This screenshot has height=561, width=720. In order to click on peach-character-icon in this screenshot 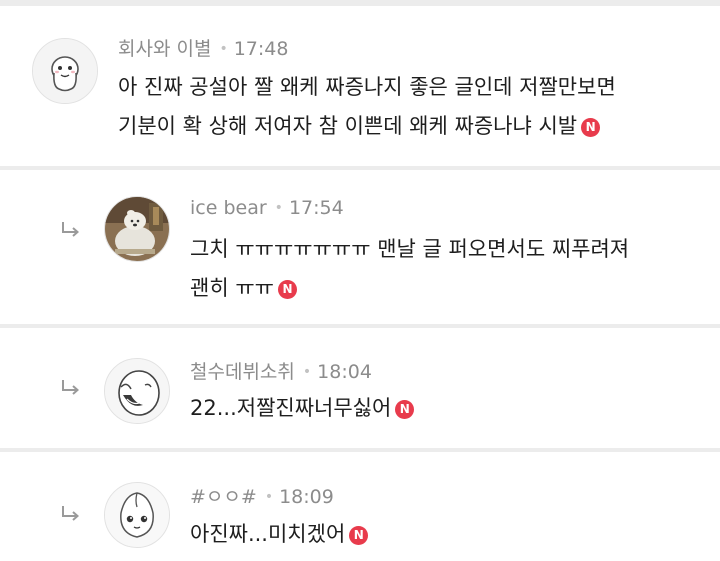, I will do `click(137, 515)`.